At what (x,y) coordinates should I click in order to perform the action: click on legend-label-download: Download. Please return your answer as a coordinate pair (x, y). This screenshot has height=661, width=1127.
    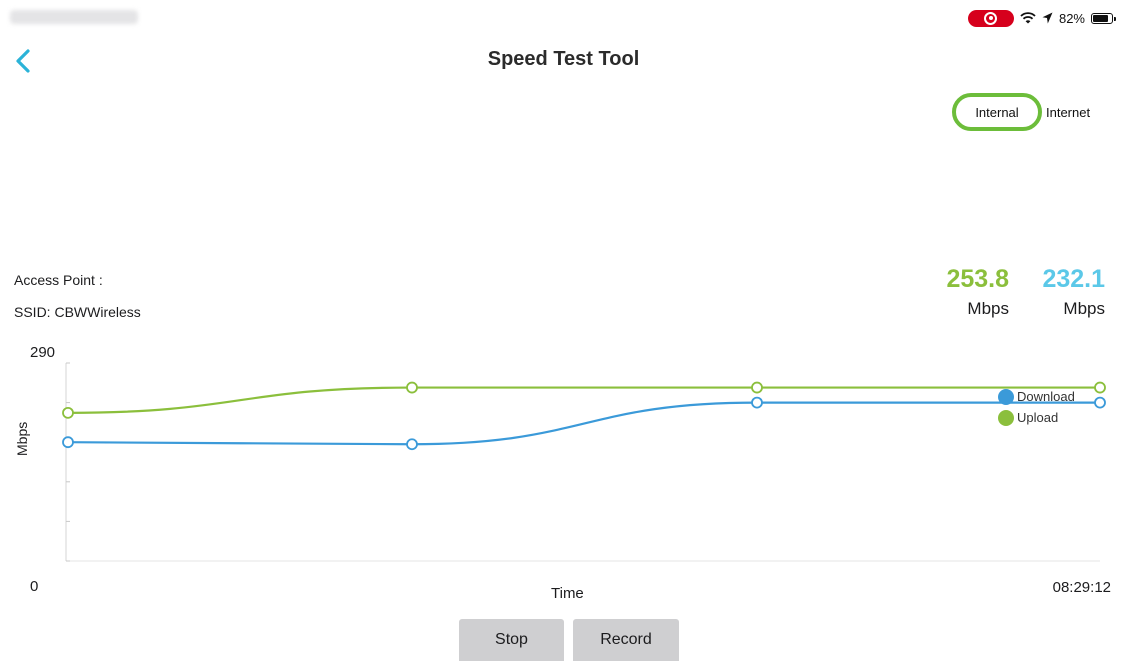
    Looking at the image, I should click on (1046, 396).